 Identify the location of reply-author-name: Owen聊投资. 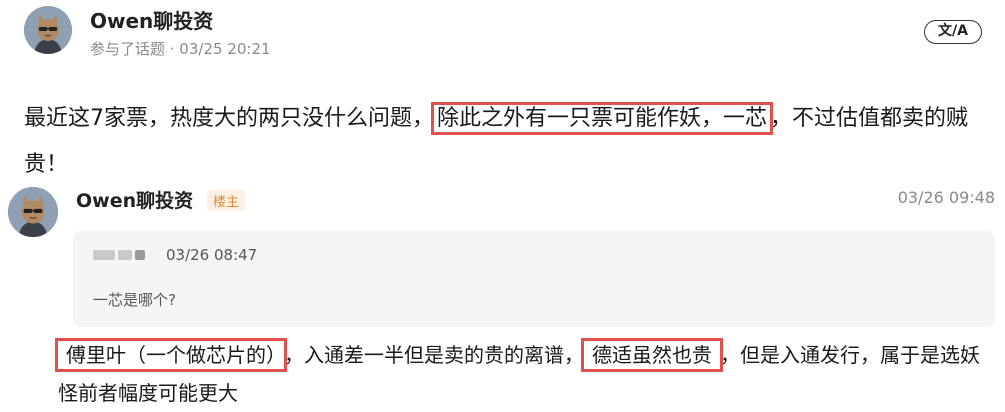
(134, 199).